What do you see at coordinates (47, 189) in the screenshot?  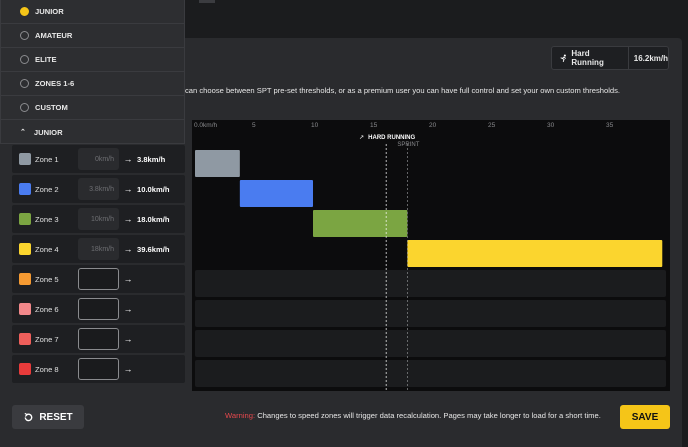 I see `zone-name: Zone 2` at bounding box center [47, 189].